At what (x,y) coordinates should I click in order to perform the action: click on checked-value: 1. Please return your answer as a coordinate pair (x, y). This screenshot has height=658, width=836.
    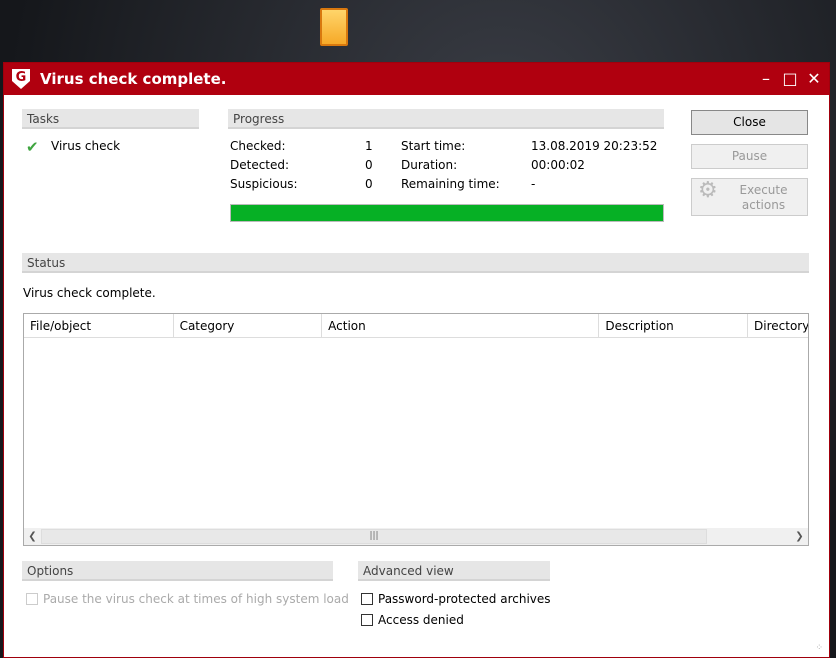
    Looking at the image, I should click on (369, 146).